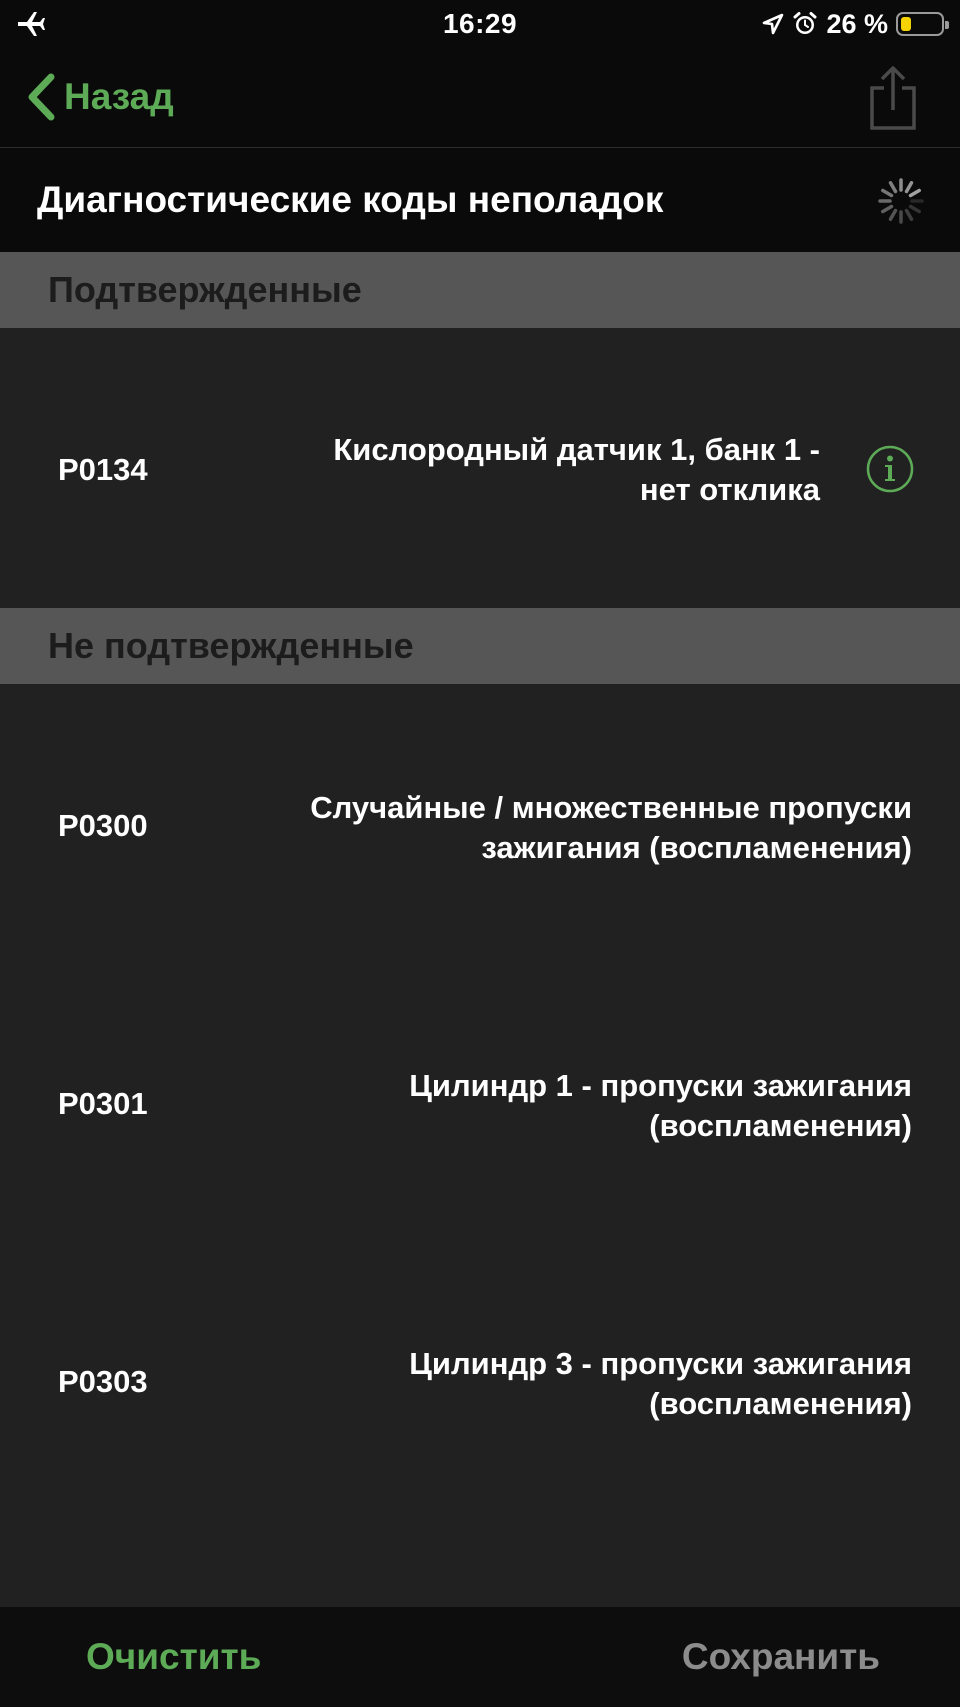 This screenshot has height=1707, width=960. I want to click on dtc-description-line: Цилиндр 3 - пропуски зажигания, so click(660, 1363).